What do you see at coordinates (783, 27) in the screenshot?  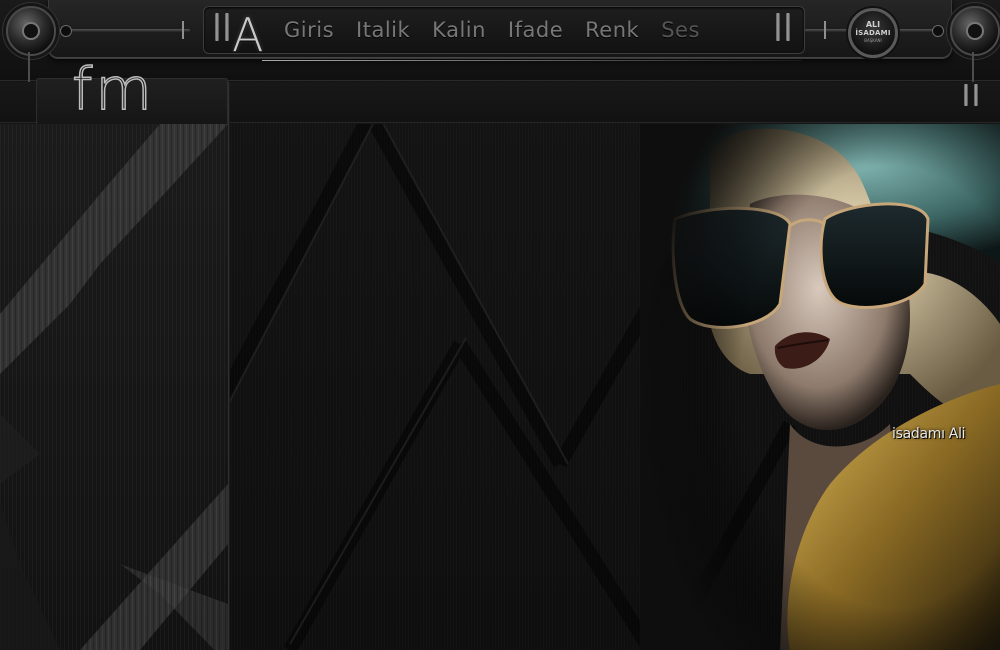 I see `pause-right-icon` at bounding box center [783, 27].